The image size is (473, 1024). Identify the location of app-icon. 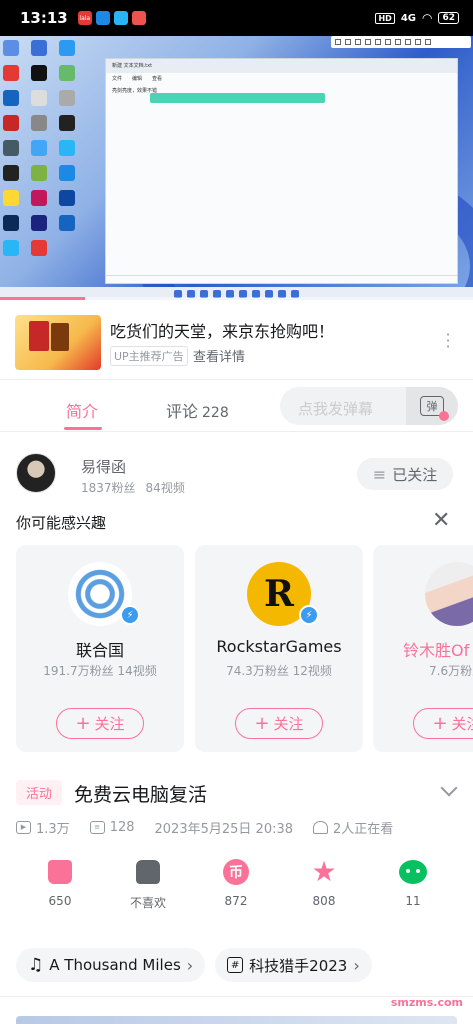
(102, 18).